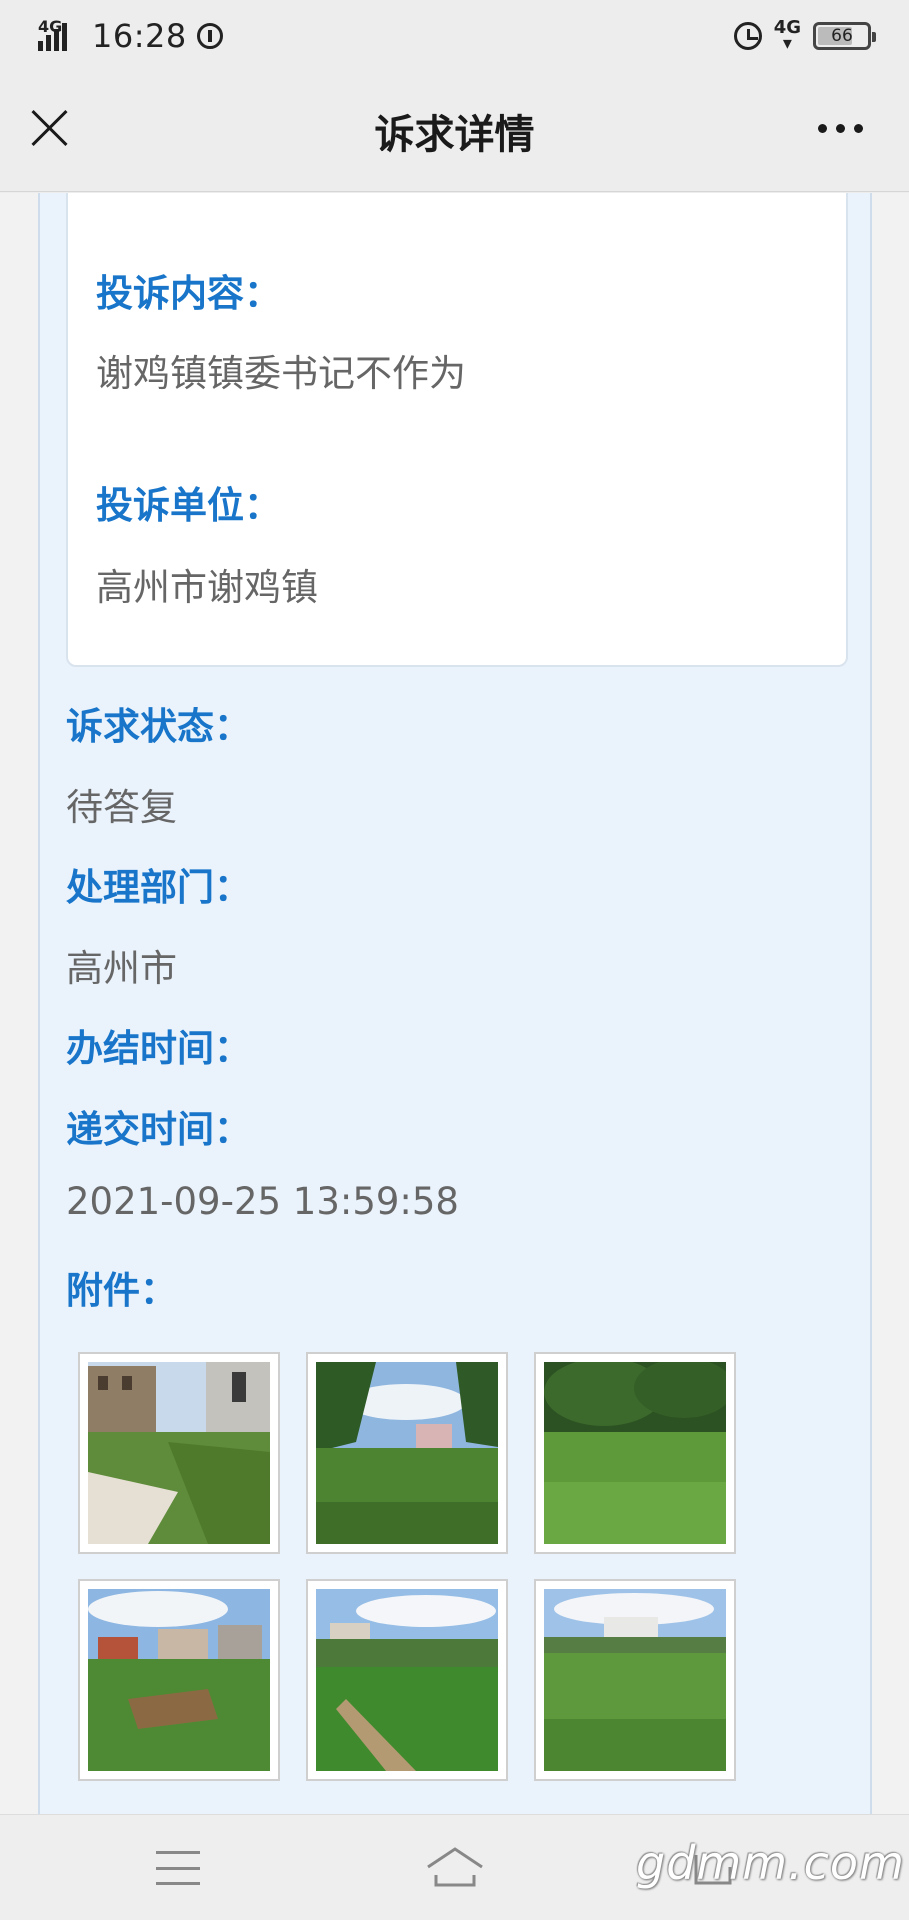  Describe the element at coordinates (454, 135) in the screenshot. I see `page-title: 诉求详情` at that location.